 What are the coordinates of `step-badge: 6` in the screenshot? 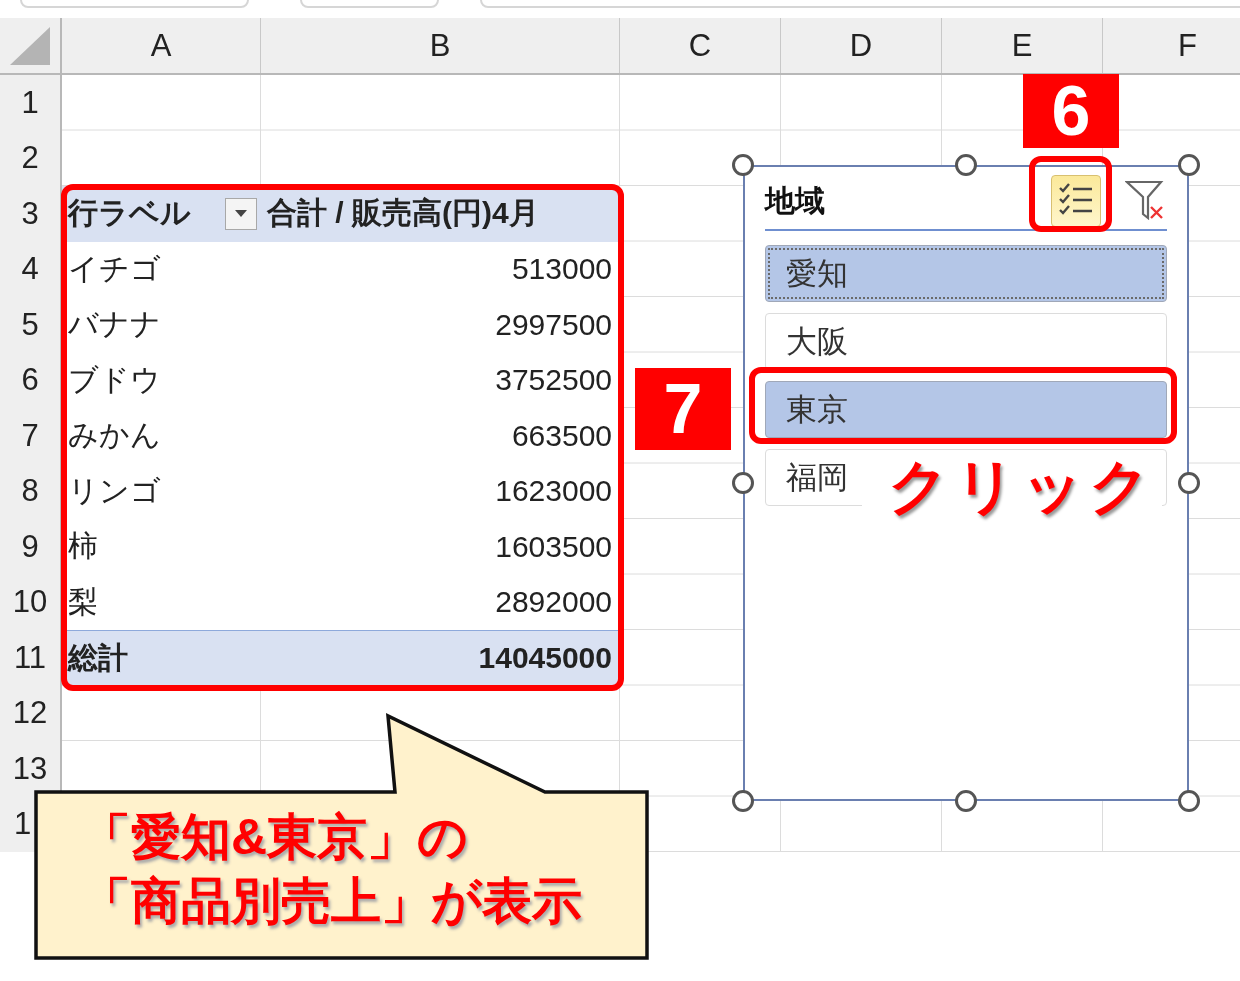 It's located at (1071, 111).